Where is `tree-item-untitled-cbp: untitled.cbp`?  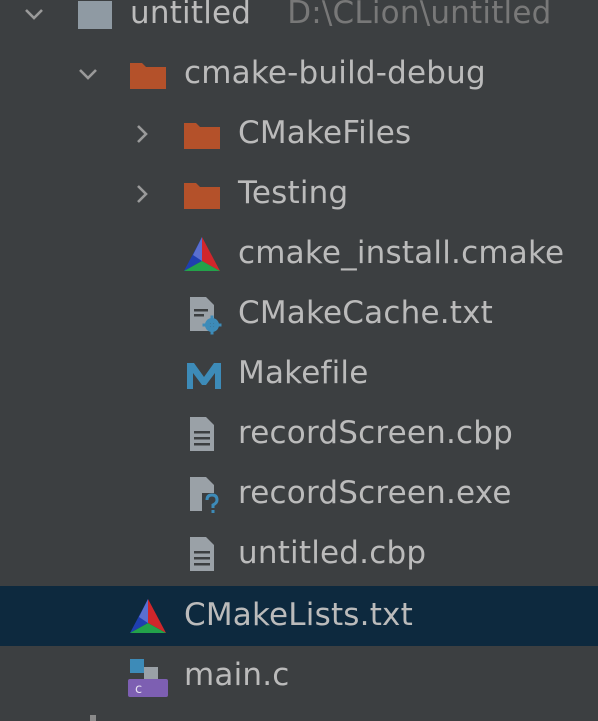
tree-item-untitled-cbp: untitled.cbp is located at coordinates (299, 554).